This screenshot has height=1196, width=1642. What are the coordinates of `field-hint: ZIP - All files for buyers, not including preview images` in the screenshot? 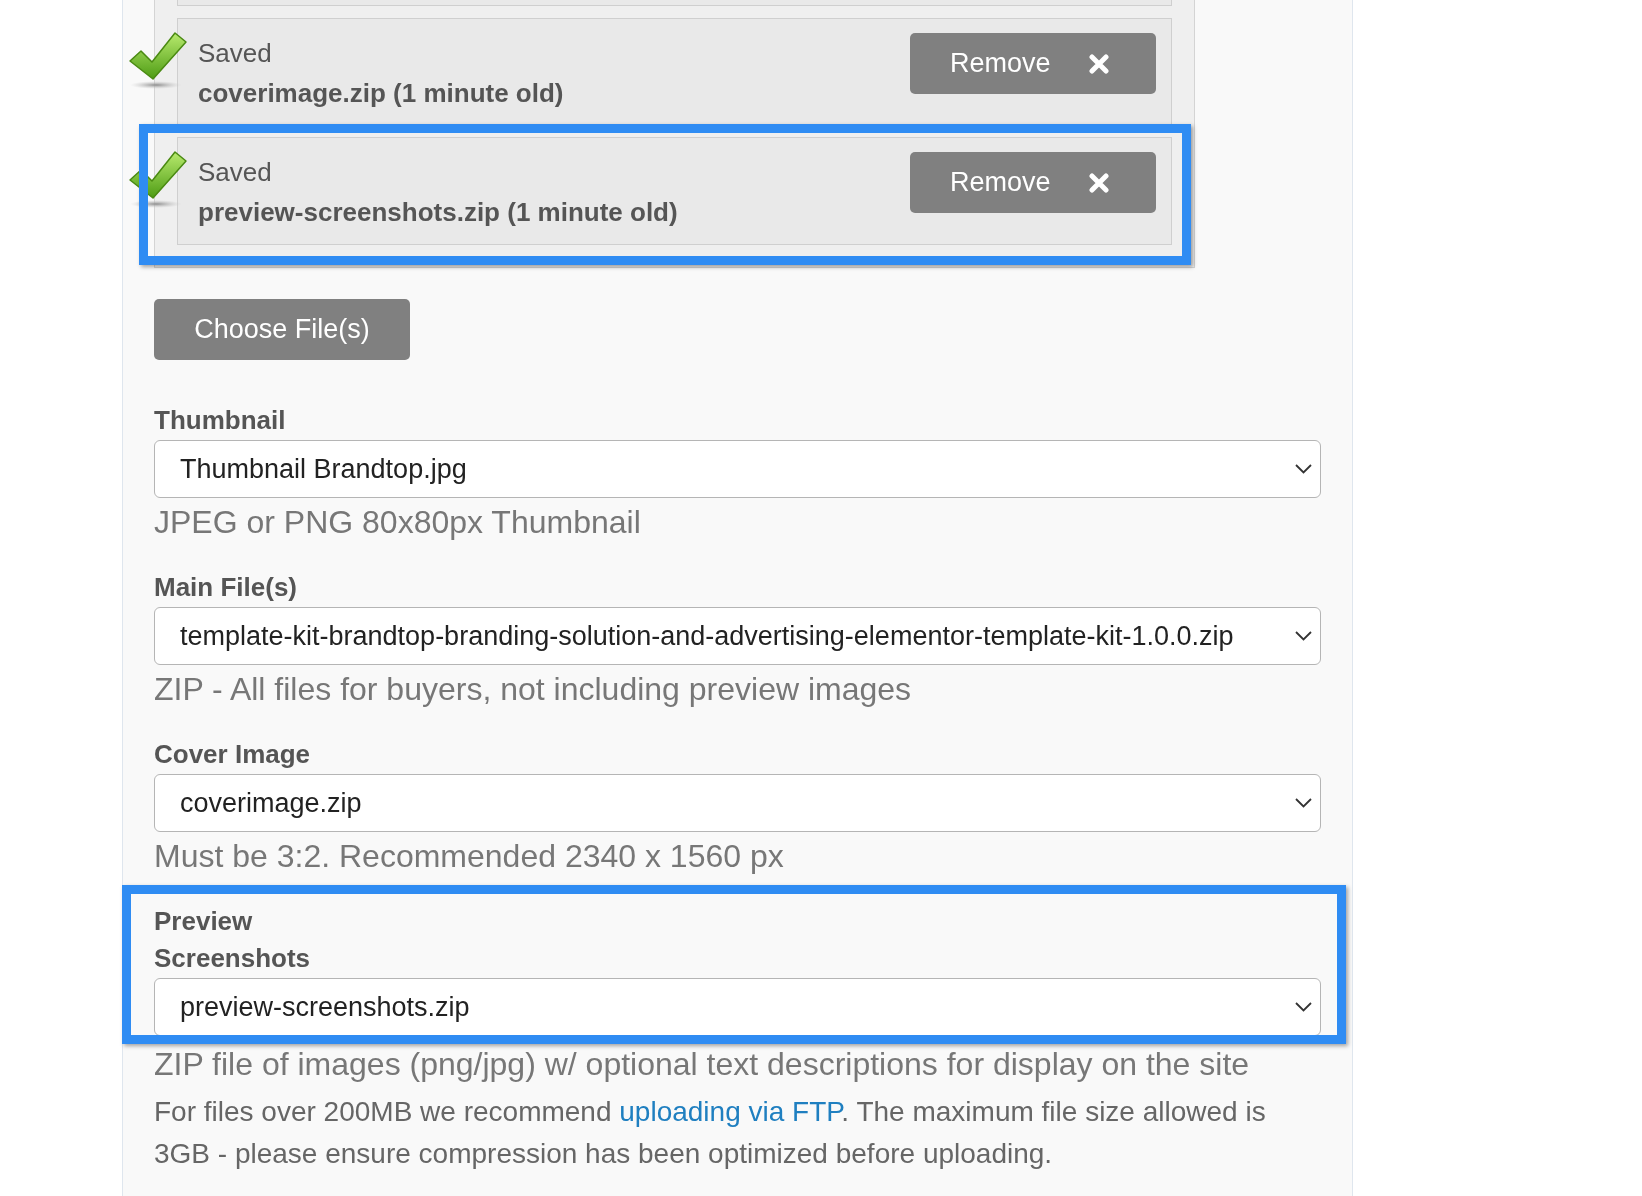 It's located at (533, 689).